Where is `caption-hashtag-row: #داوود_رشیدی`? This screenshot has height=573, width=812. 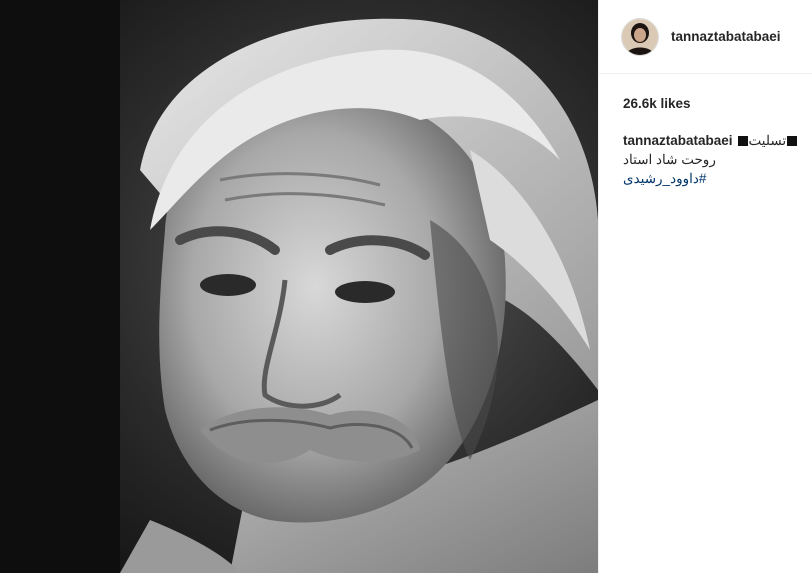 caption-hashtag-row: #داوود_رشیدی is located at coordinates (713, 178).